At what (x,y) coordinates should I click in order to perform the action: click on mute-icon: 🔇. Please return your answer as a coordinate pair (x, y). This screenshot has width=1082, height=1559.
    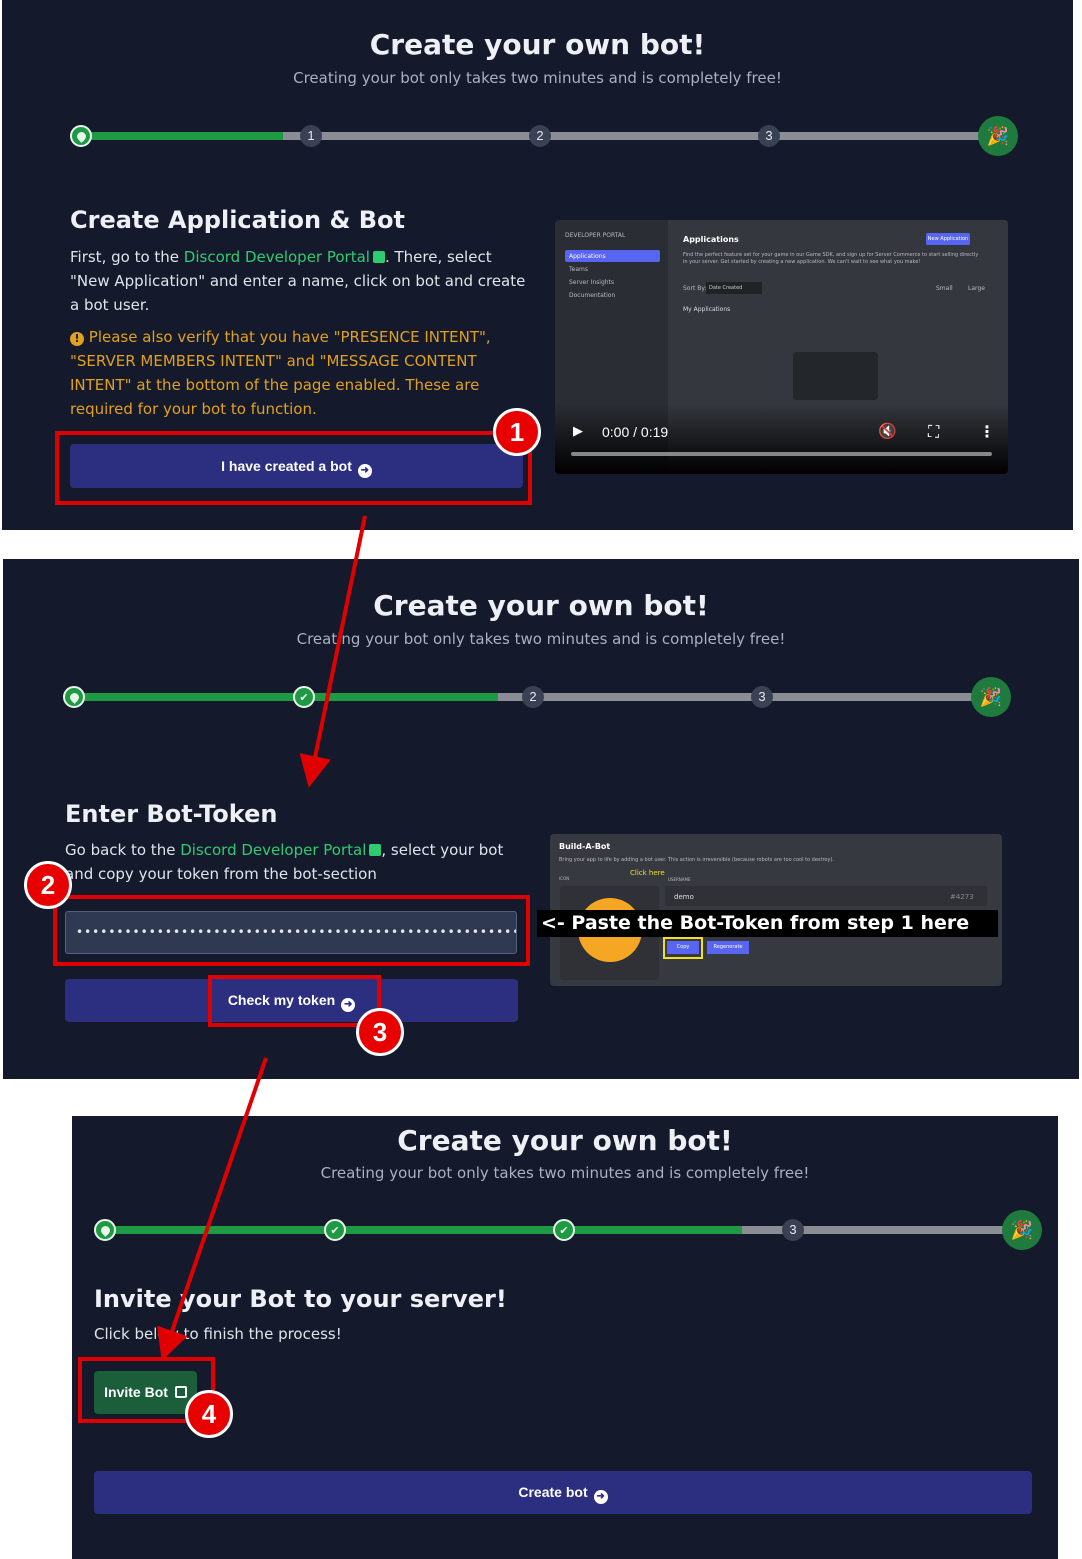
    Looking at the image, I should click on (887, 431).